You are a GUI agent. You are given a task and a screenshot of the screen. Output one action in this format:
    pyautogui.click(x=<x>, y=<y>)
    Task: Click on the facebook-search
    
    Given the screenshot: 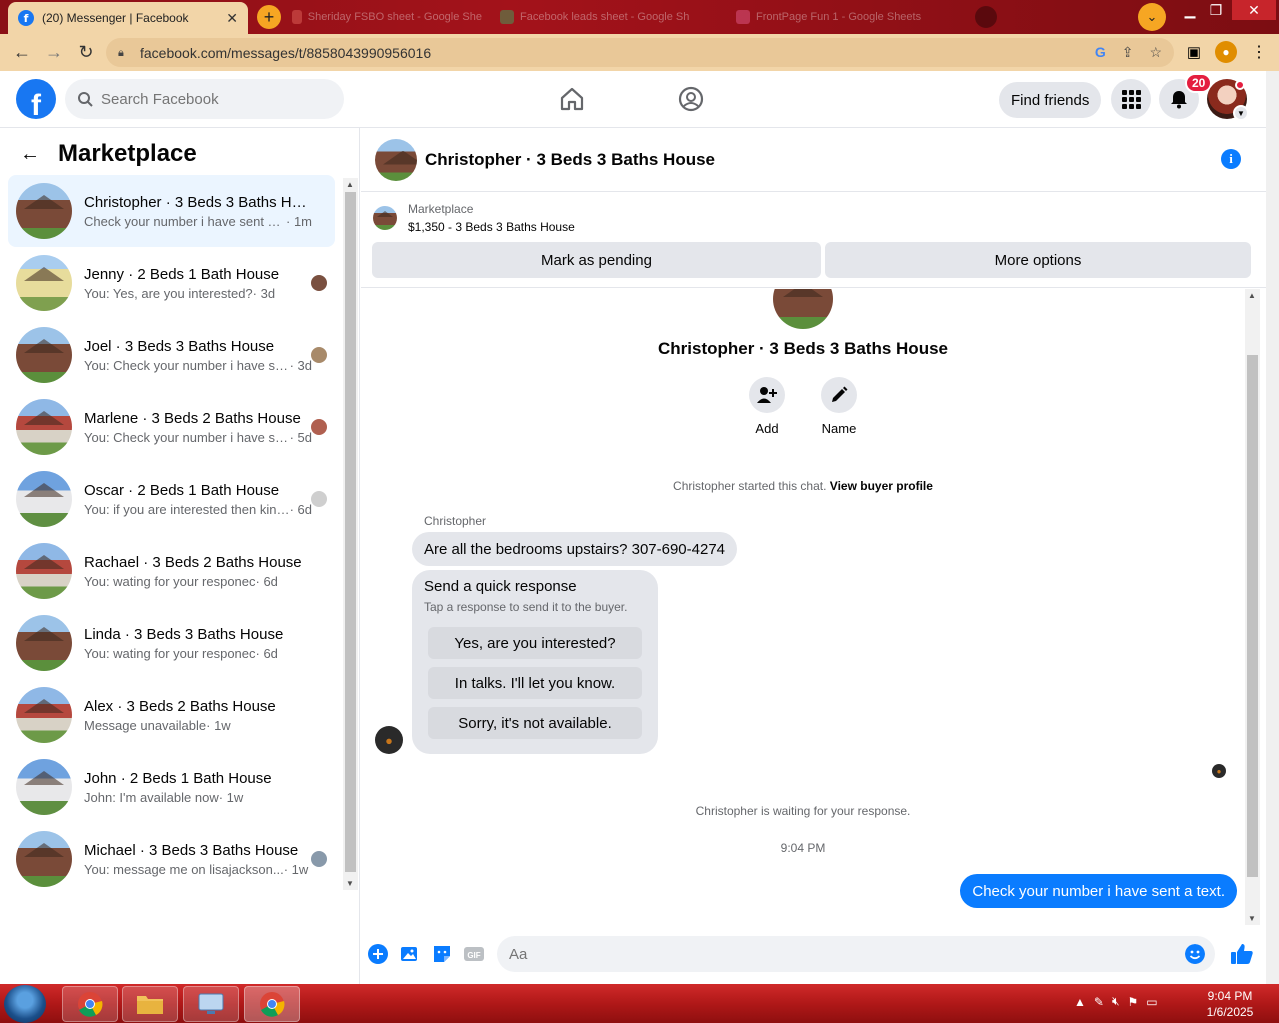 What is the action you would take?
    pyautogui.click(x=204, y=99)
    